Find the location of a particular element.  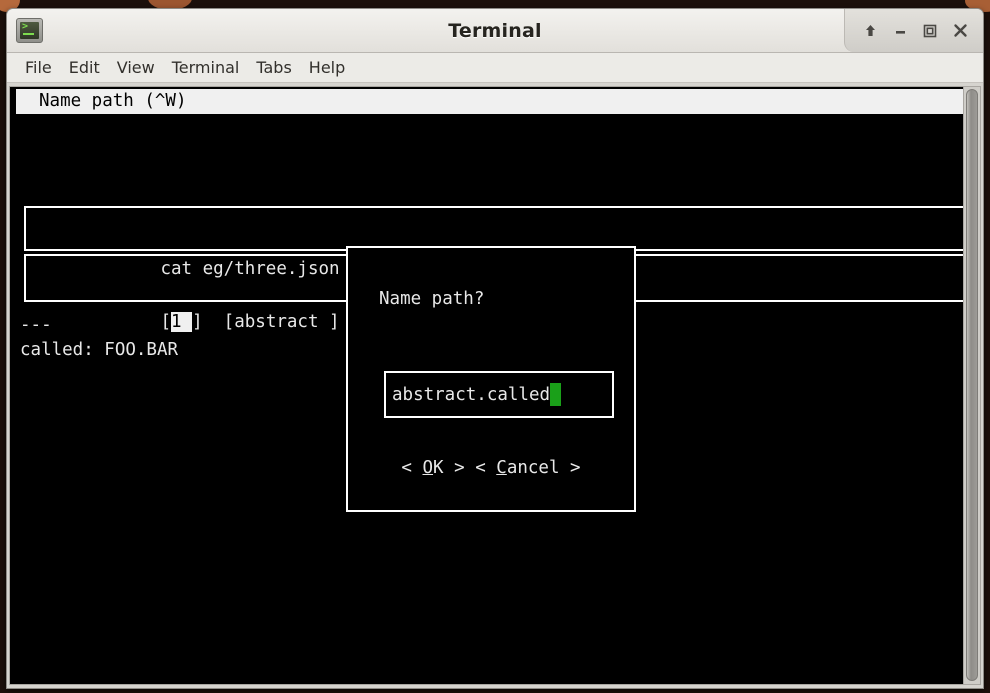

close-button is located at coordinates (960, 31).